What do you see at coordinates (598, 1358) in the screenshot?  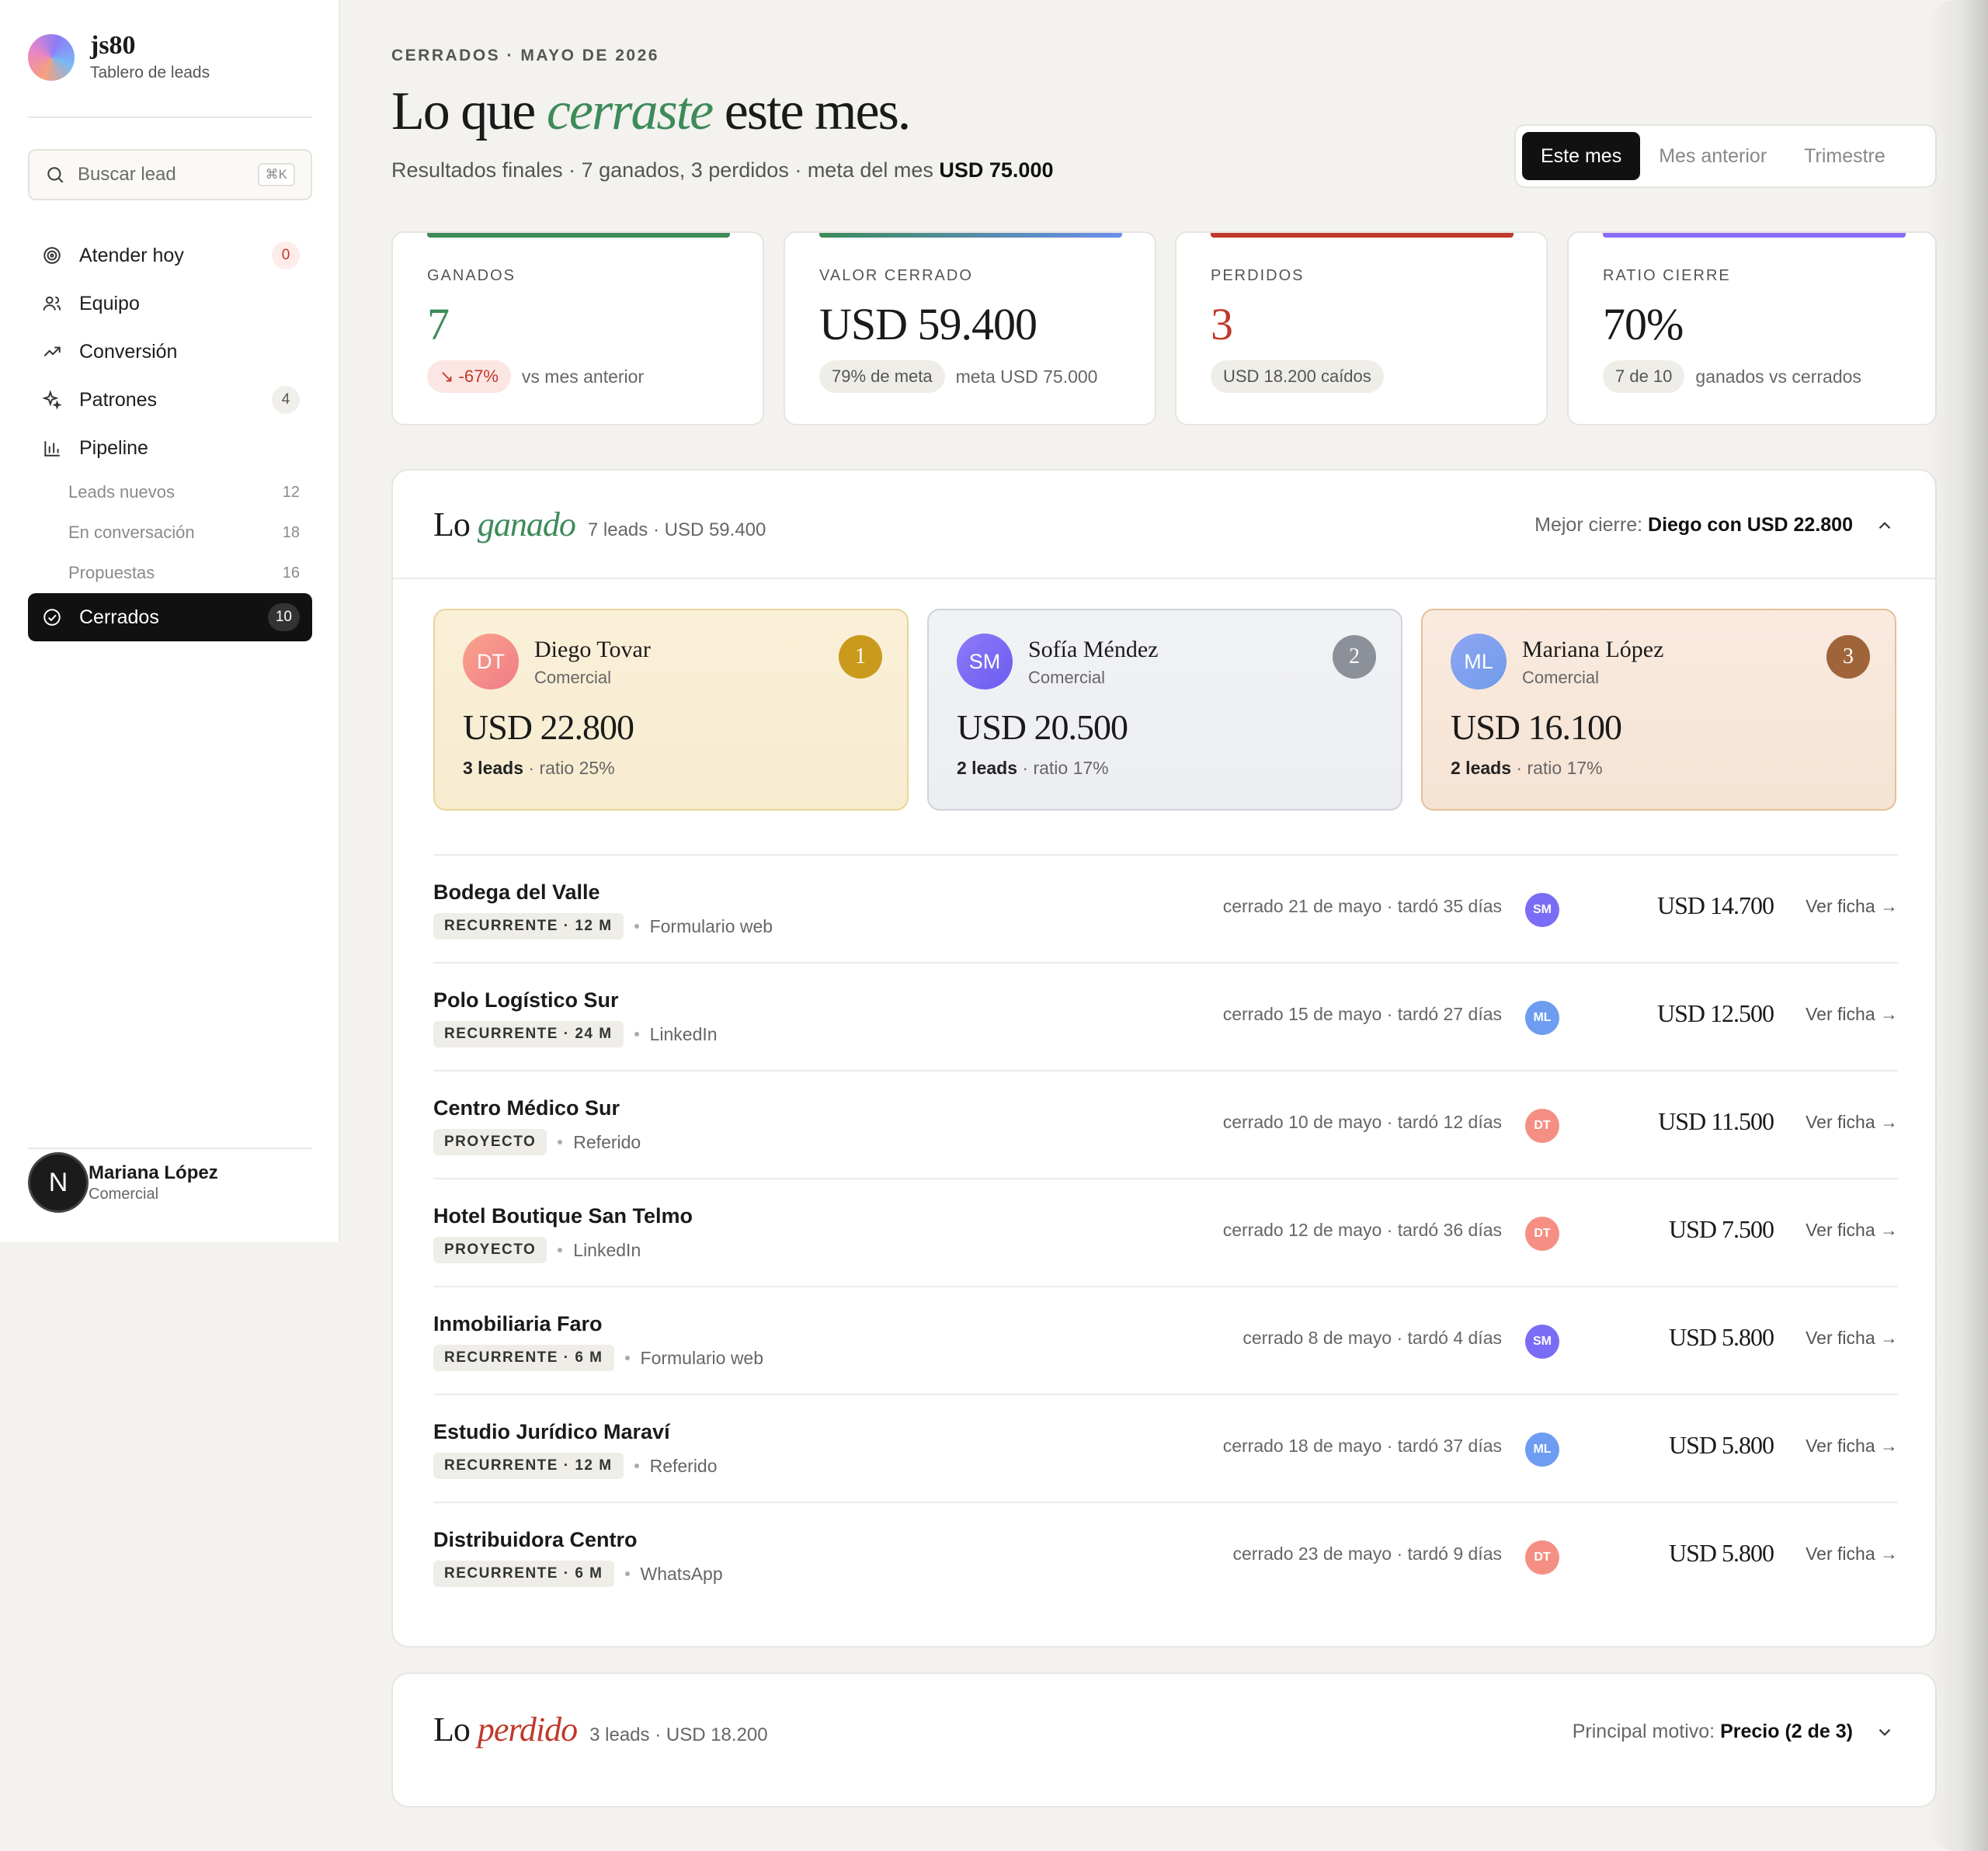 I see `lead-tags: RECURRENTE · 6 M Formulario web` at bounding box center [598, 1358].